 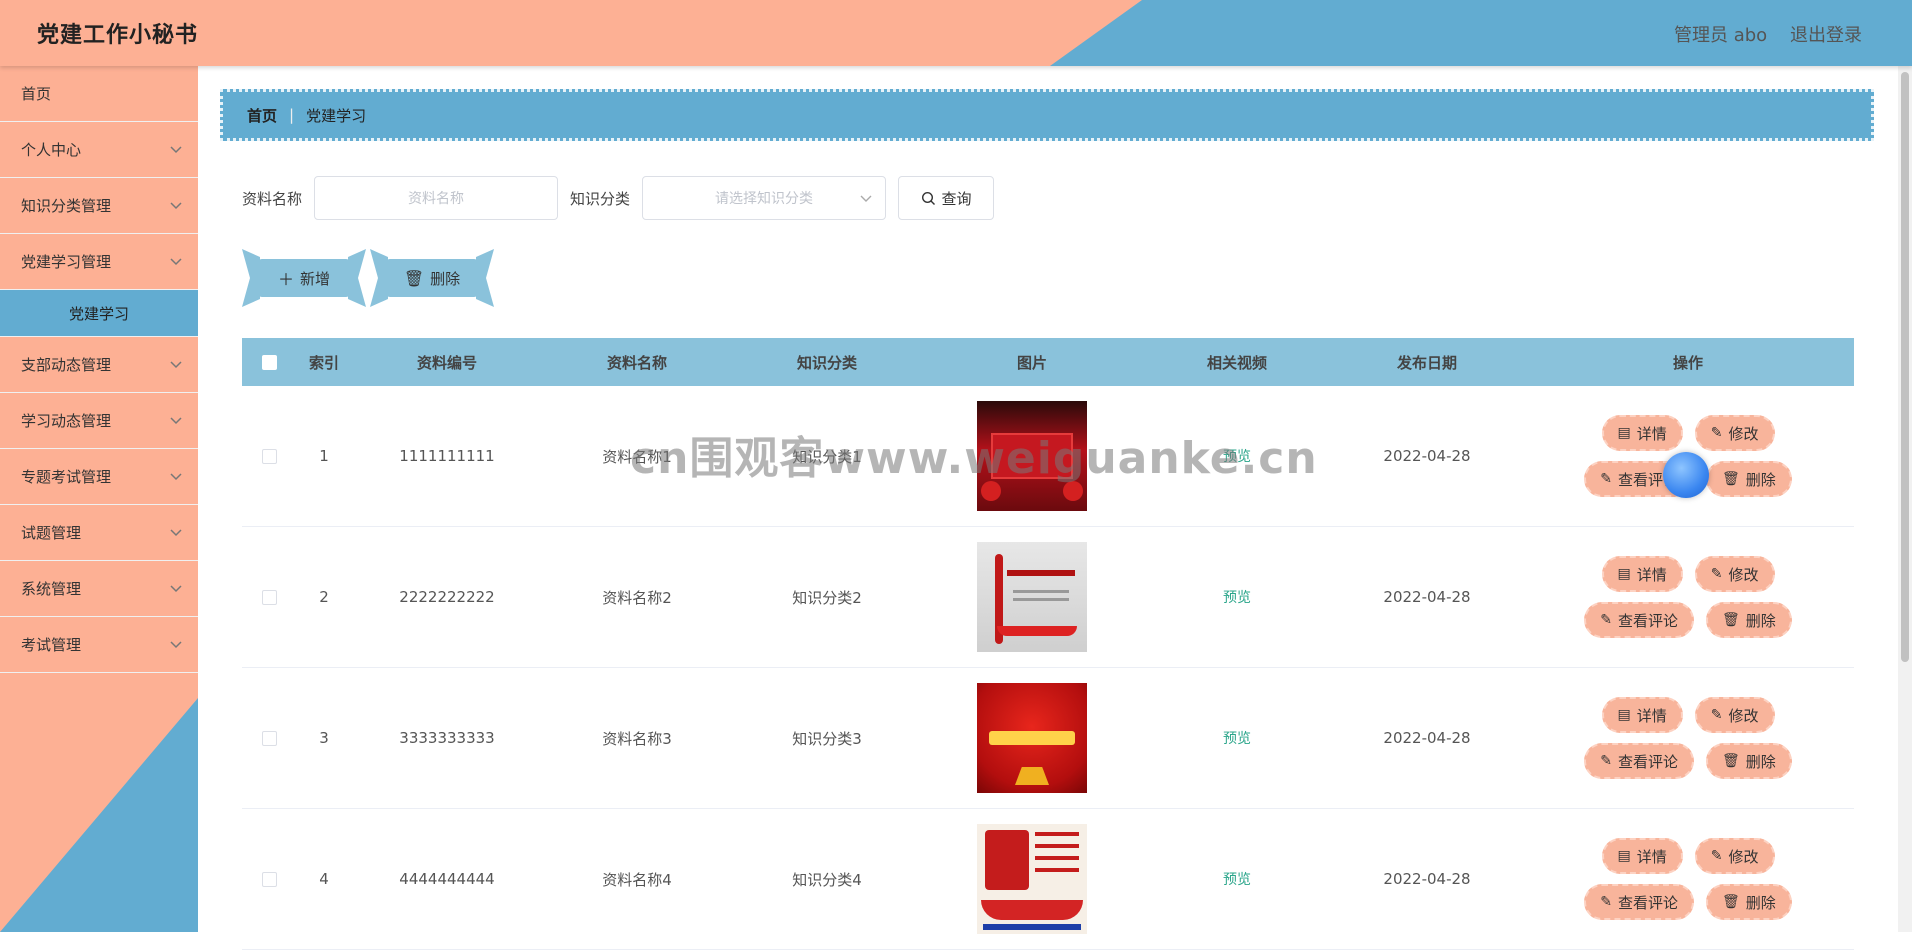 I want to click on sidebar-item-study-news: 学习动态管理, so click(x=99, y=421).